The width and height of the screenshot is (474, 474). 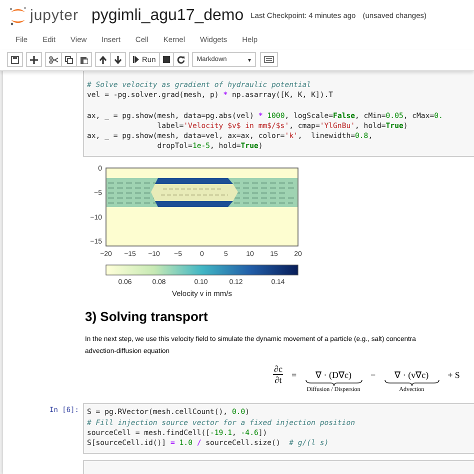 I want to click on stop-button, so click(x=166, y=59).